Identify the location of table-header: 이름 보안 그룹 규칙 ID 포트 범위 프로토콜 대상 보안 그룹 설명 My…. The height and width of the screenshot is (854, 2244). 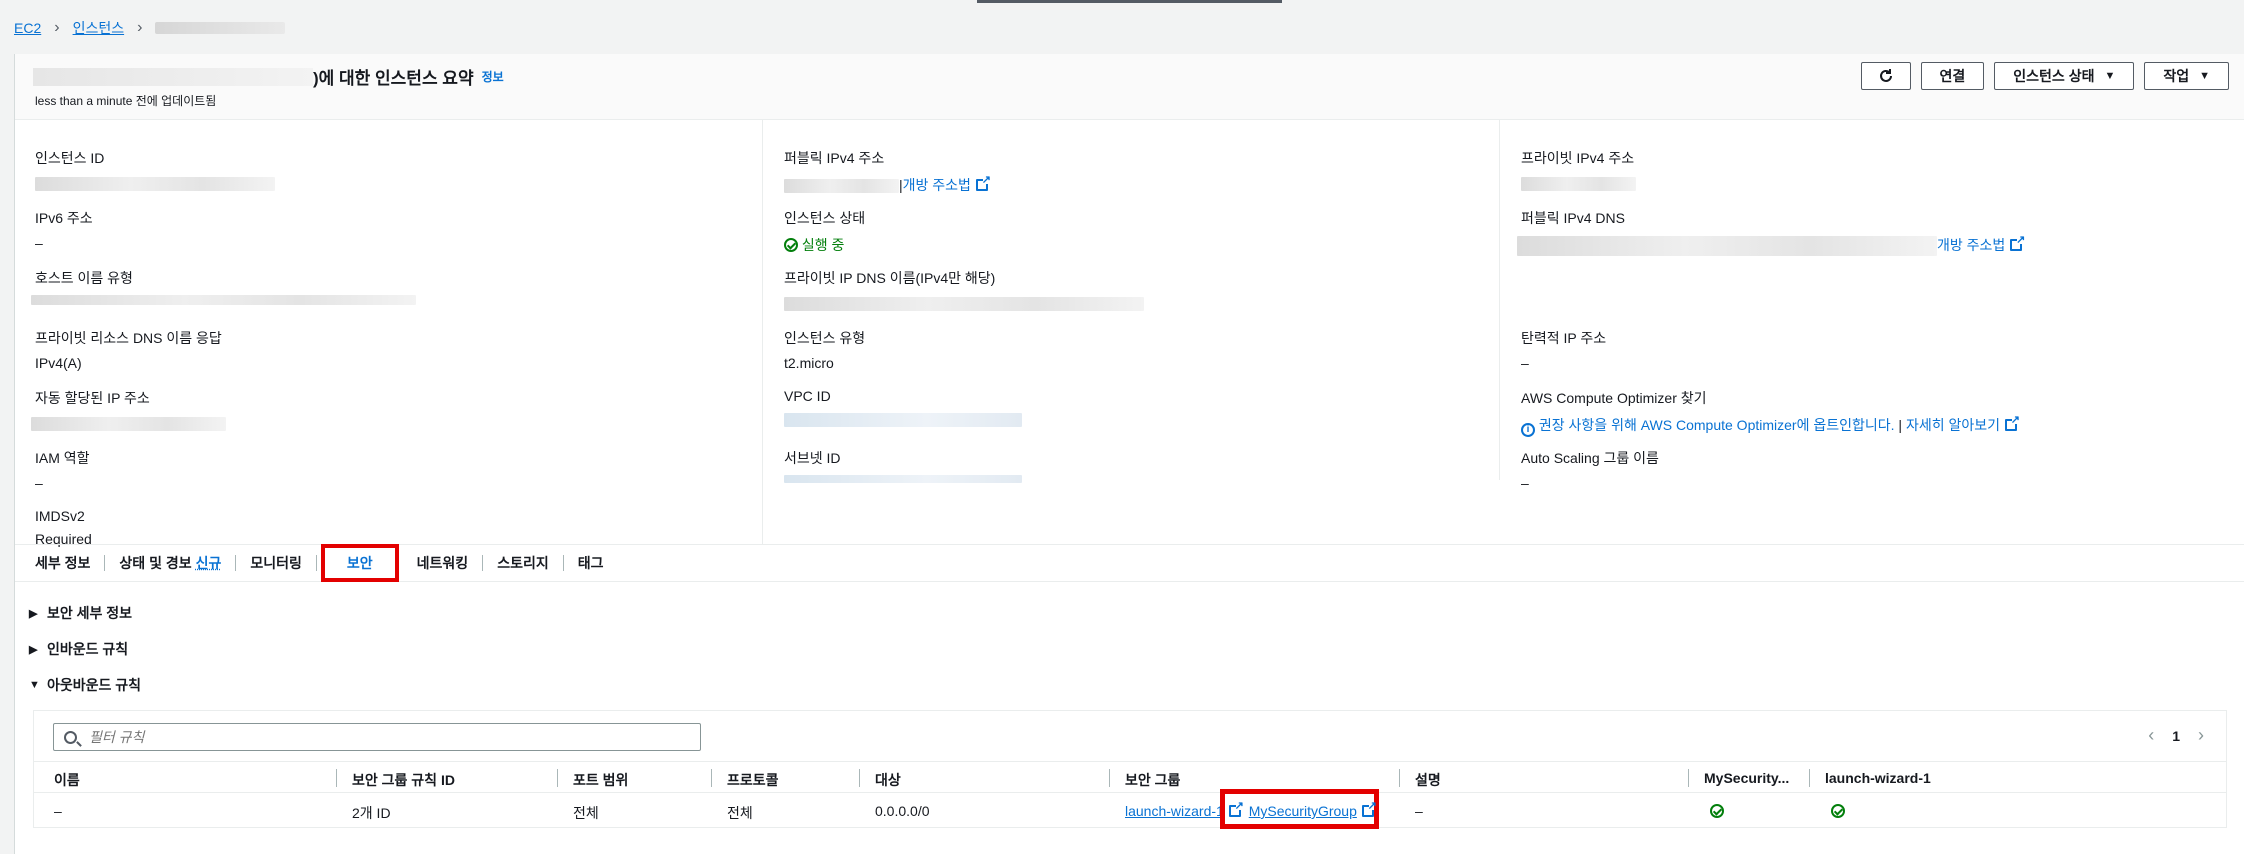
(1130, 777).